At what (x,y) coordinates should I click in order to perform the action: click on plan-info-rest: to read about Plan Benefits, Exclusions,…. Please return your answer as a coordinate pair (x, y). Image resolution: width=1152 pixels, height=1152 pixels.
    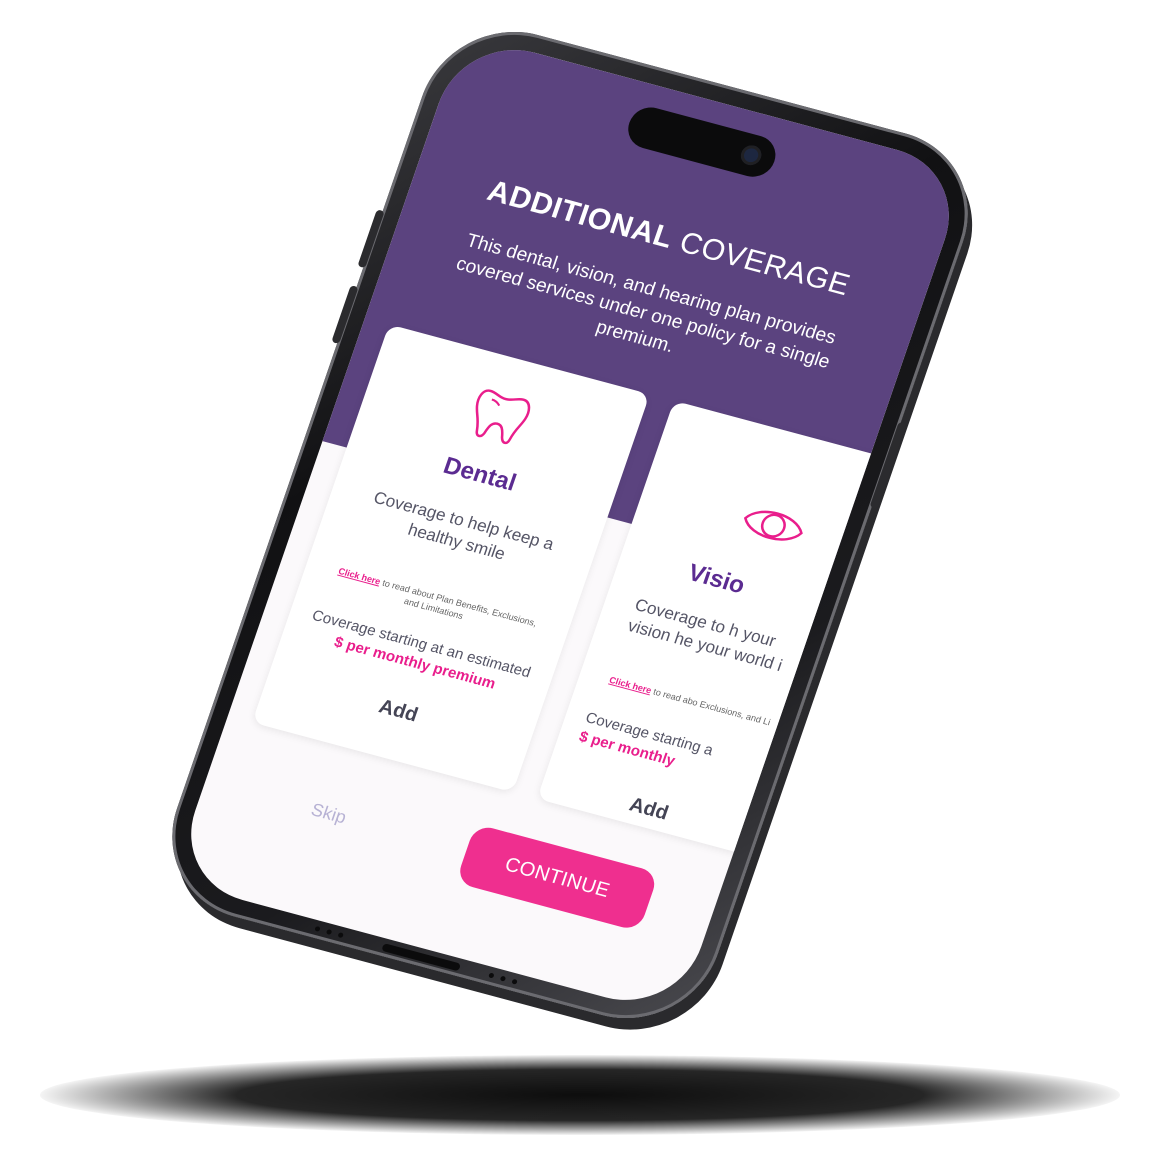
    Looking at the image, I should click on (460, 603).